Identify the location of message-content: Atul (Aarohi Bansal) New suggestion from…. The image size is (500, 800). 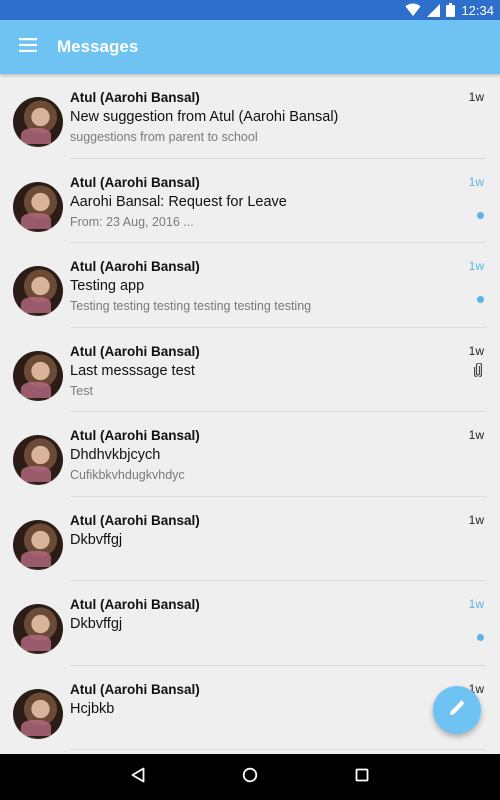
(278, 116).